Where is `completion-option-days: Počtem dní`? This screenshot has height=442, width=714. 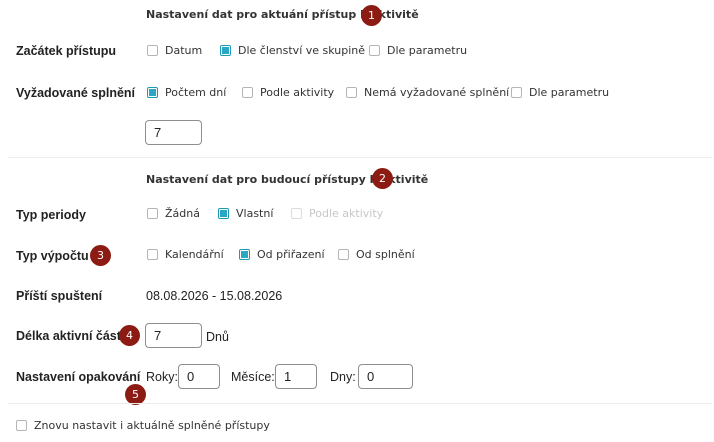
completion-option-days: Počtem dní is located at coordinates (186, 92).